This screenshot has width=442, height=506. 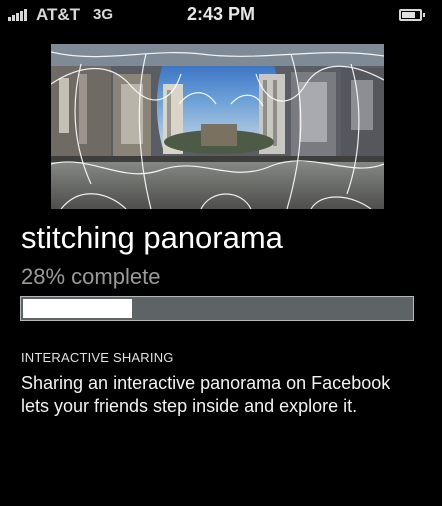 I want to click on stitching-title: stitching panorama, so click(x=152, y=237).